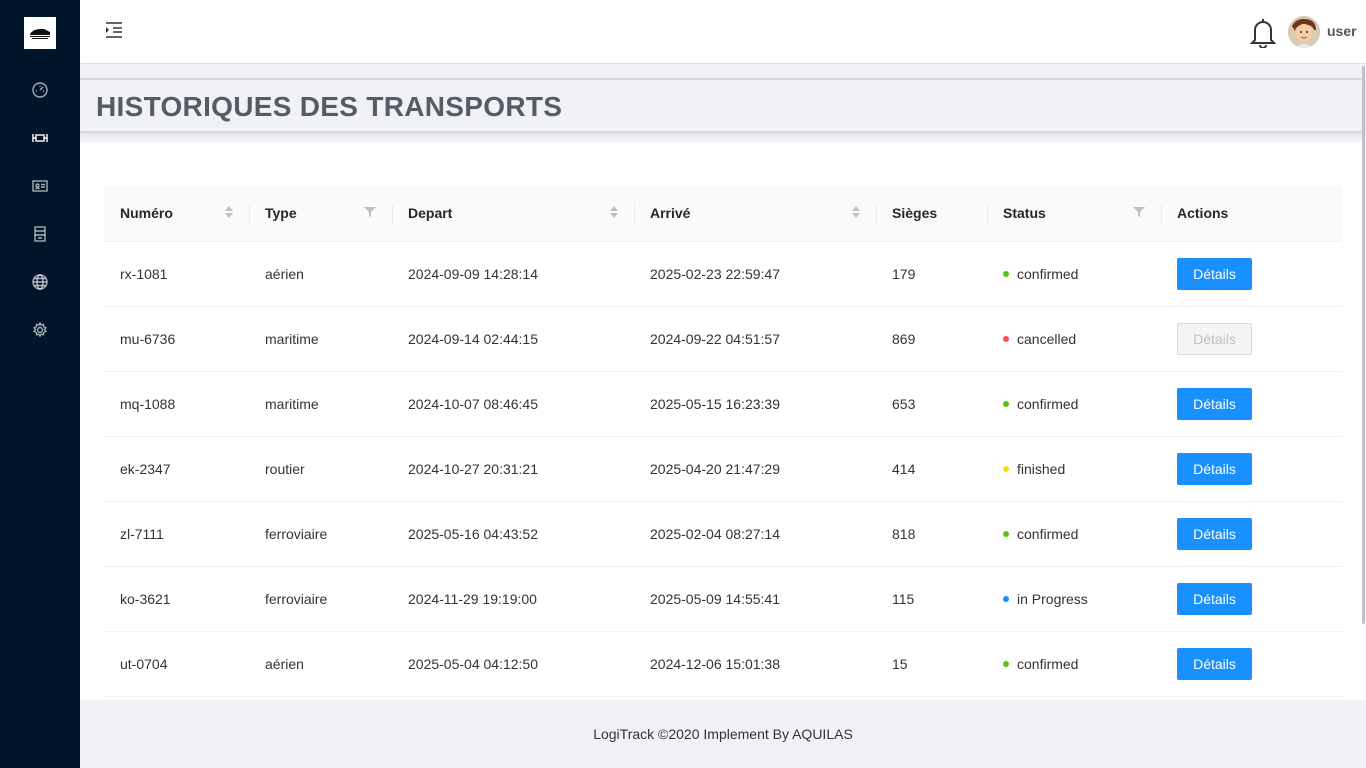 The image size is (1366, 768). I want to click on nav-dashboard, so click(40, 90).